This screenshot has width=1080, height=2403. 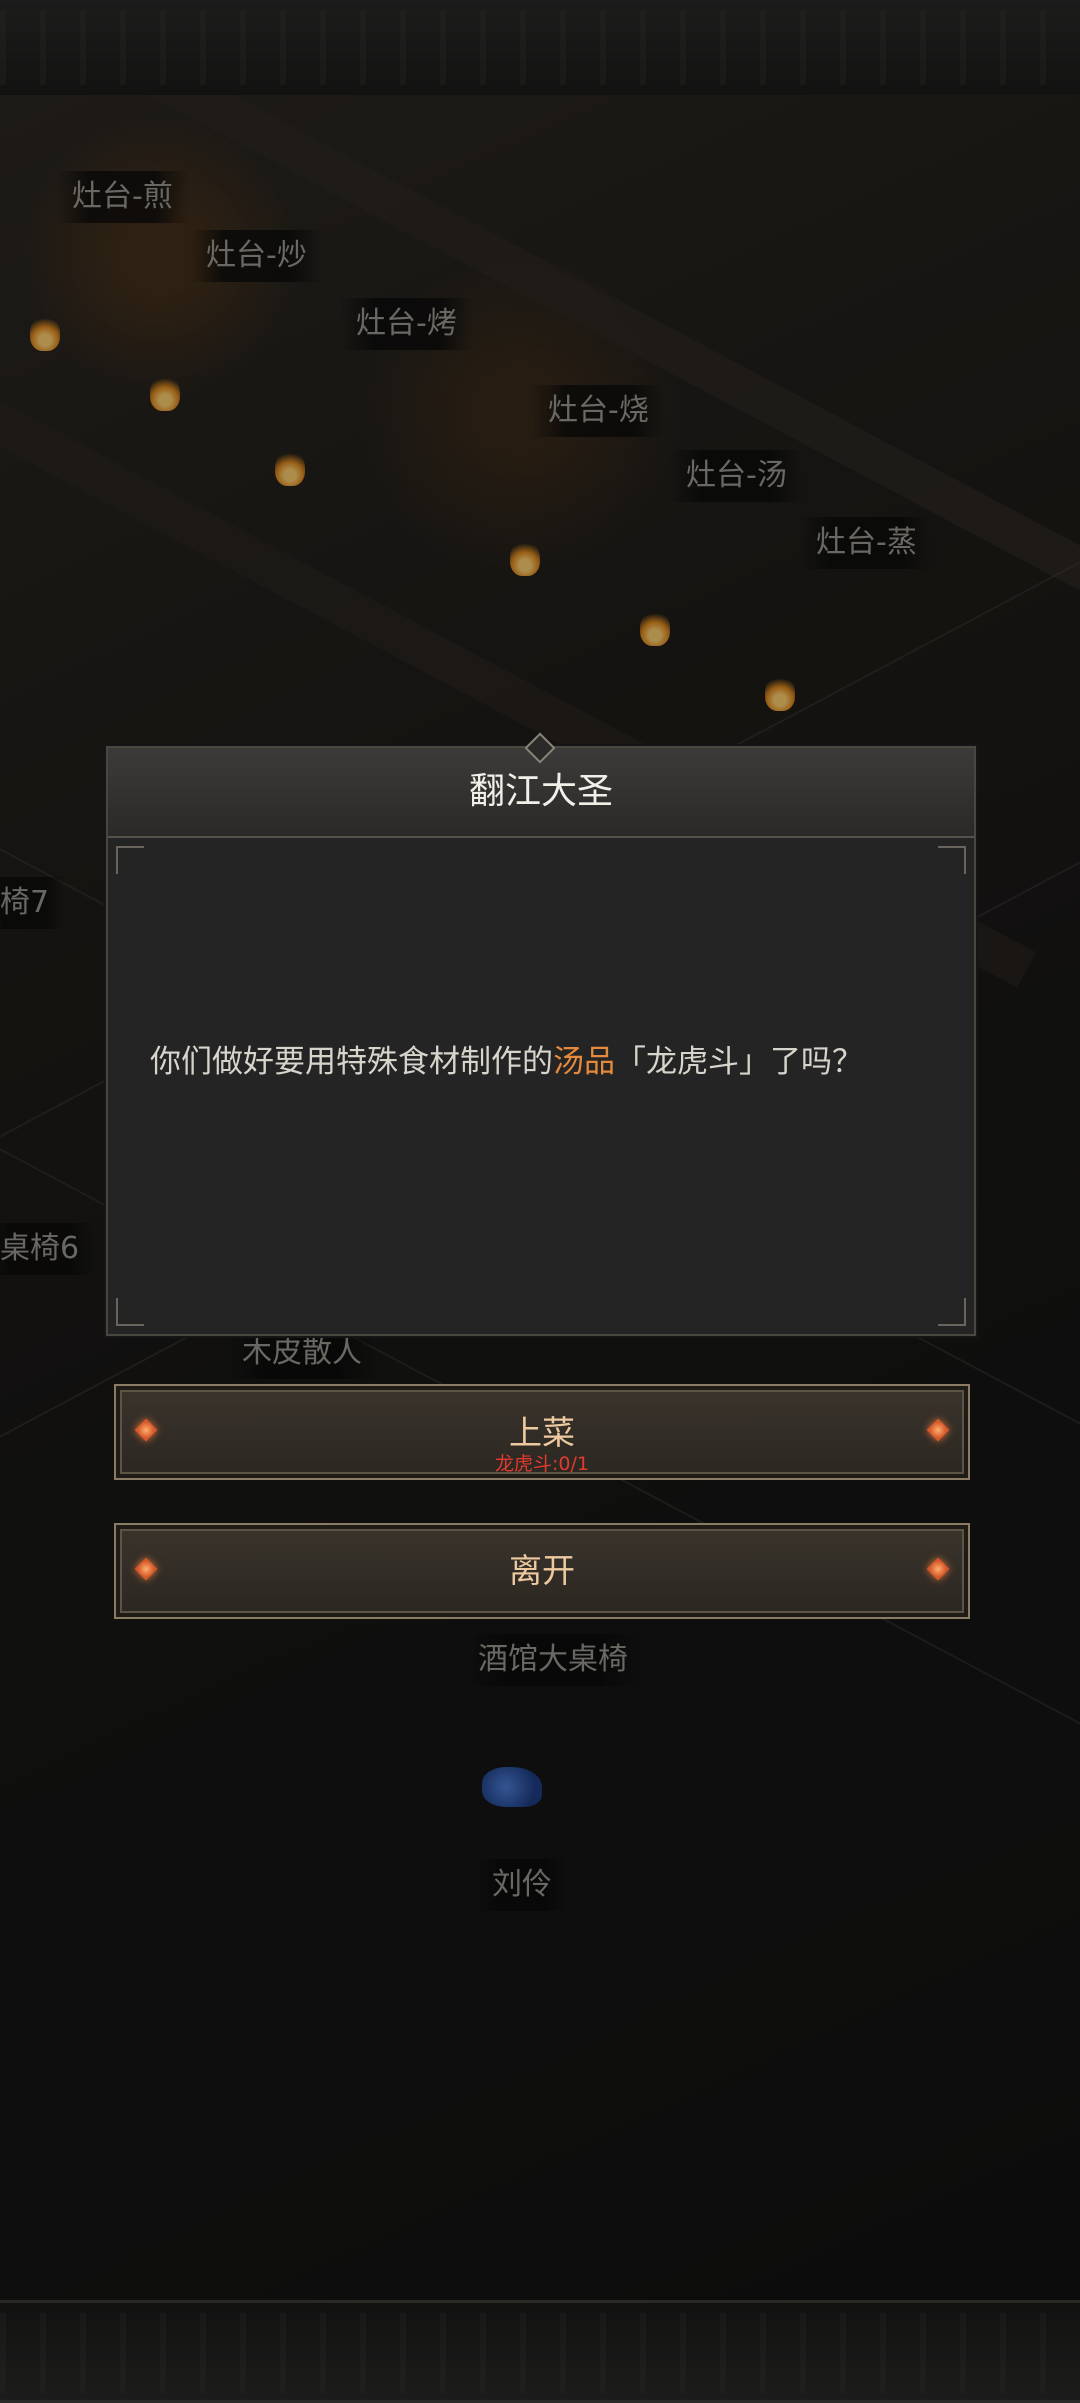 I want to click on leave-label: 离开, so click(x=542, y=1570).